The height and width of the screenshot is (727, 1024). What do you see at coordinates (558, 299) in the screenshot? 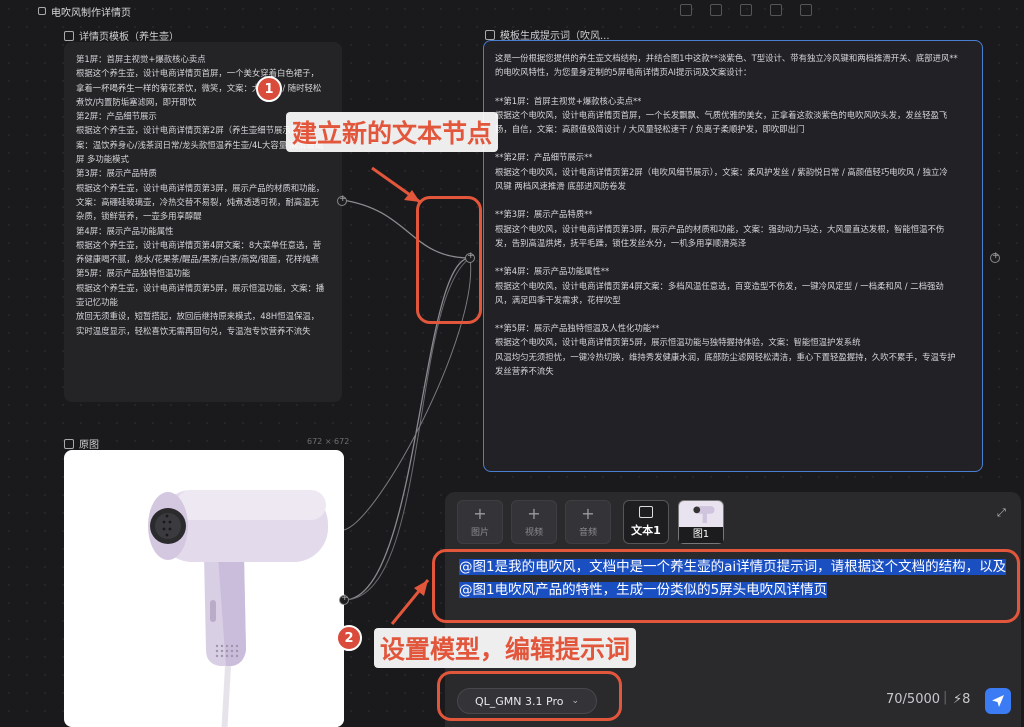
I see `output-line: 风，满足四季干发需求，花样吹型` at bounding box center [558, 299].